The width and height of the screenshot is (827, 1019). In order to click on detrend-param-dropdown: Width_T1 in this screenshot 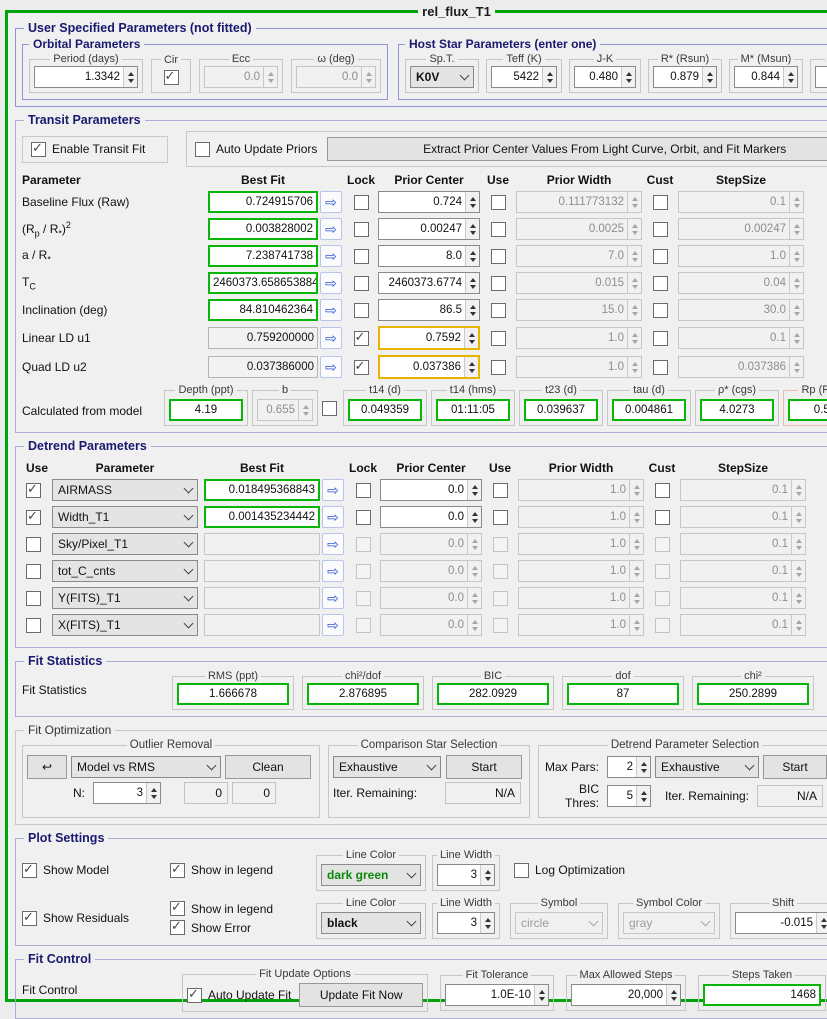, I will do `click(125, 517)`.